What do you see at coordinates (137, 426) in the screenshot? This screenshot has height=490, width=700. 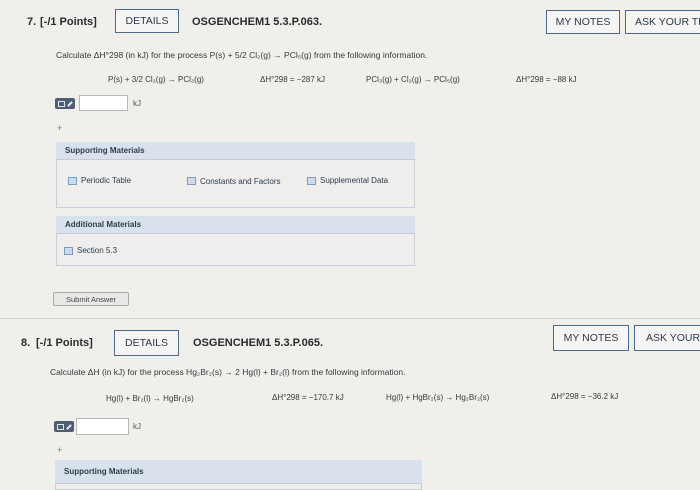 I see `q8-unit: kJ` at bounding box center [137, 426].